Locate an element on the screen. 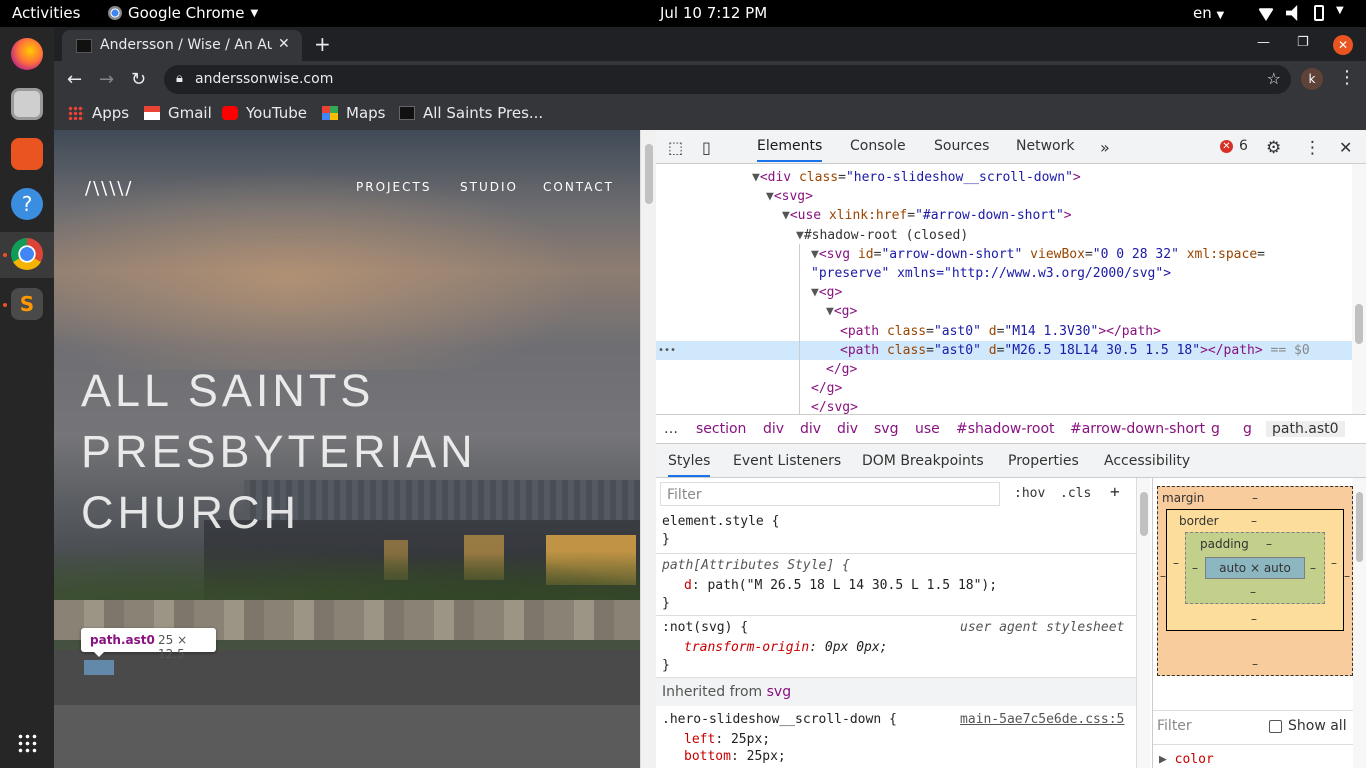 The image size is (1366, 768). breadcrumb-item: svg is located at coordinates (886, 429).